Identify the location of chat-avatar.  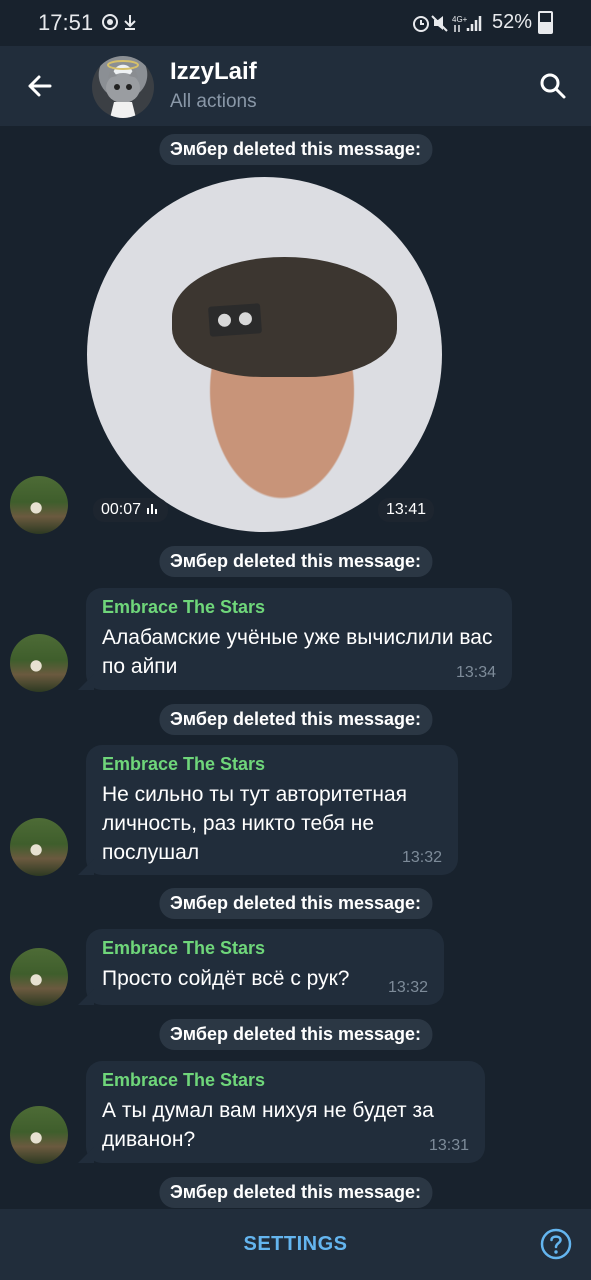
(123, 87).